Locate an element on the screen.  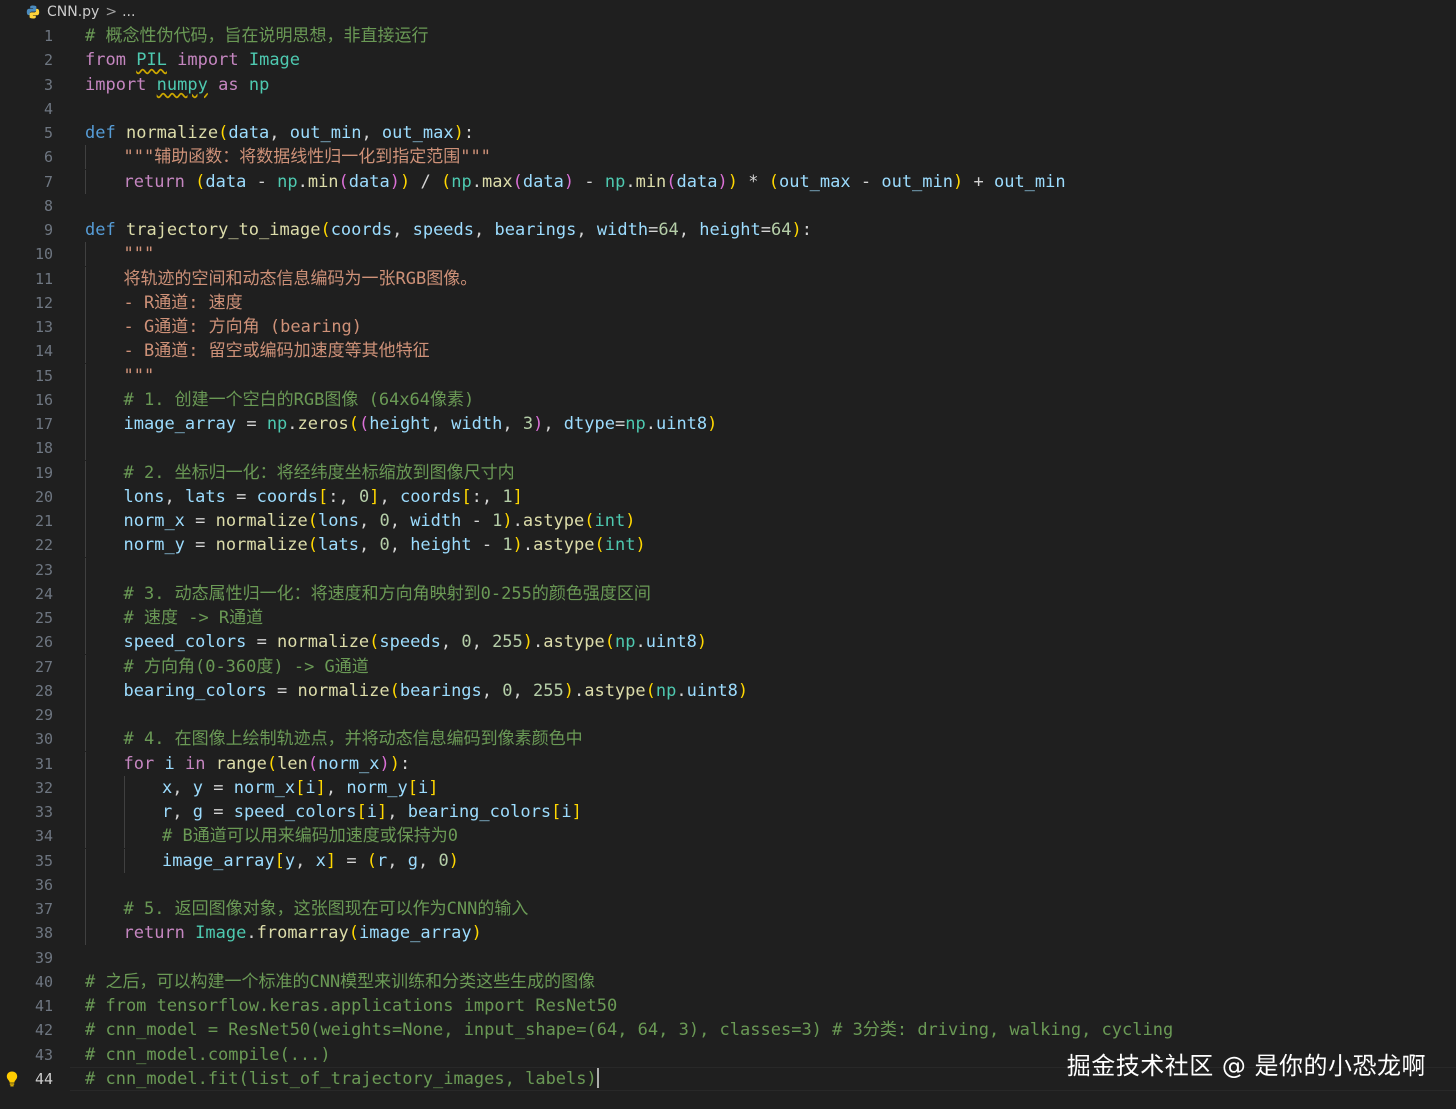
lightbulb-icon is located at coordinates (13, 1079).